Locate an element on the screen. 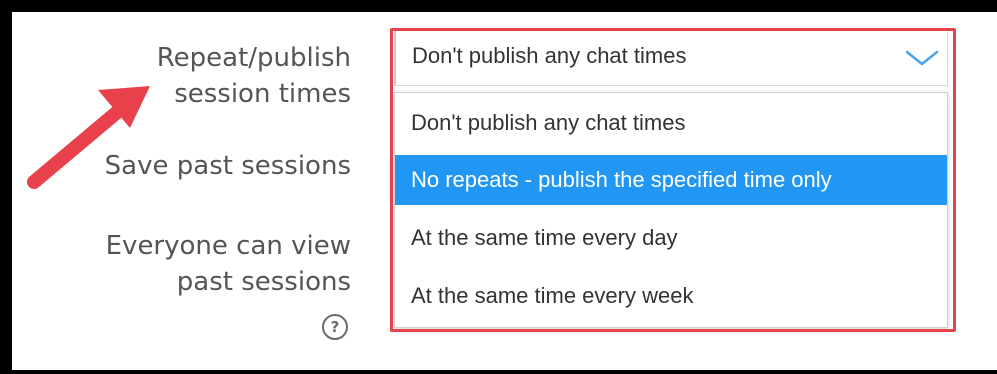 This screenshot has height=374, width=997. everyone-can-view-label: Everyone can view past sessions is located at coordinates (228, 264).